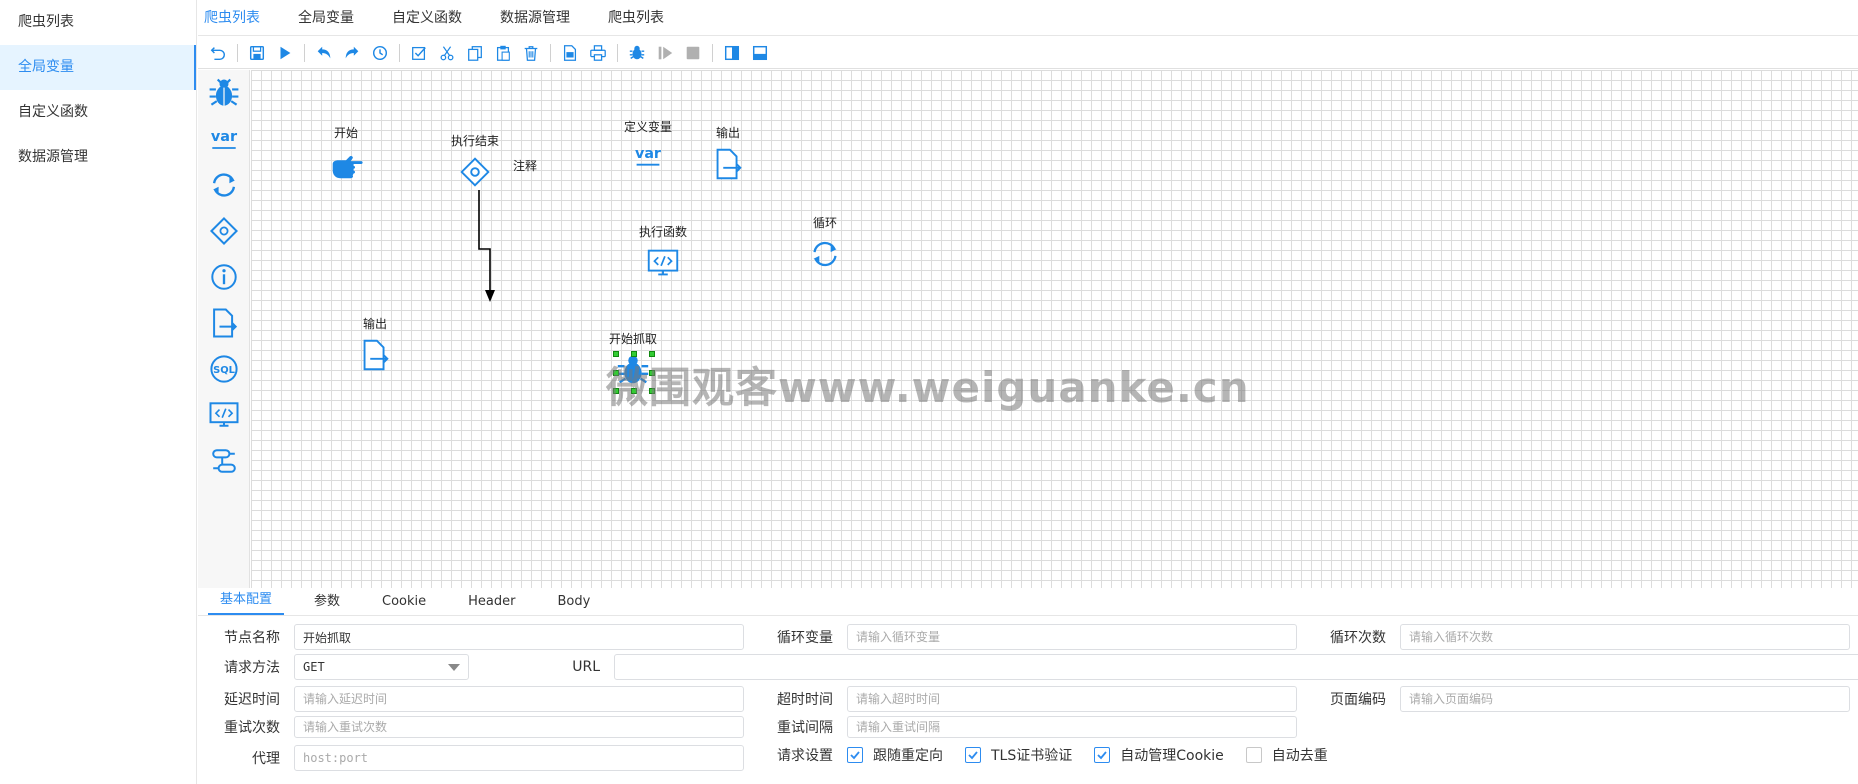  Describe the element at coordinates (224, 185) in the screenshot. I see `palette-loop-node` at that location.